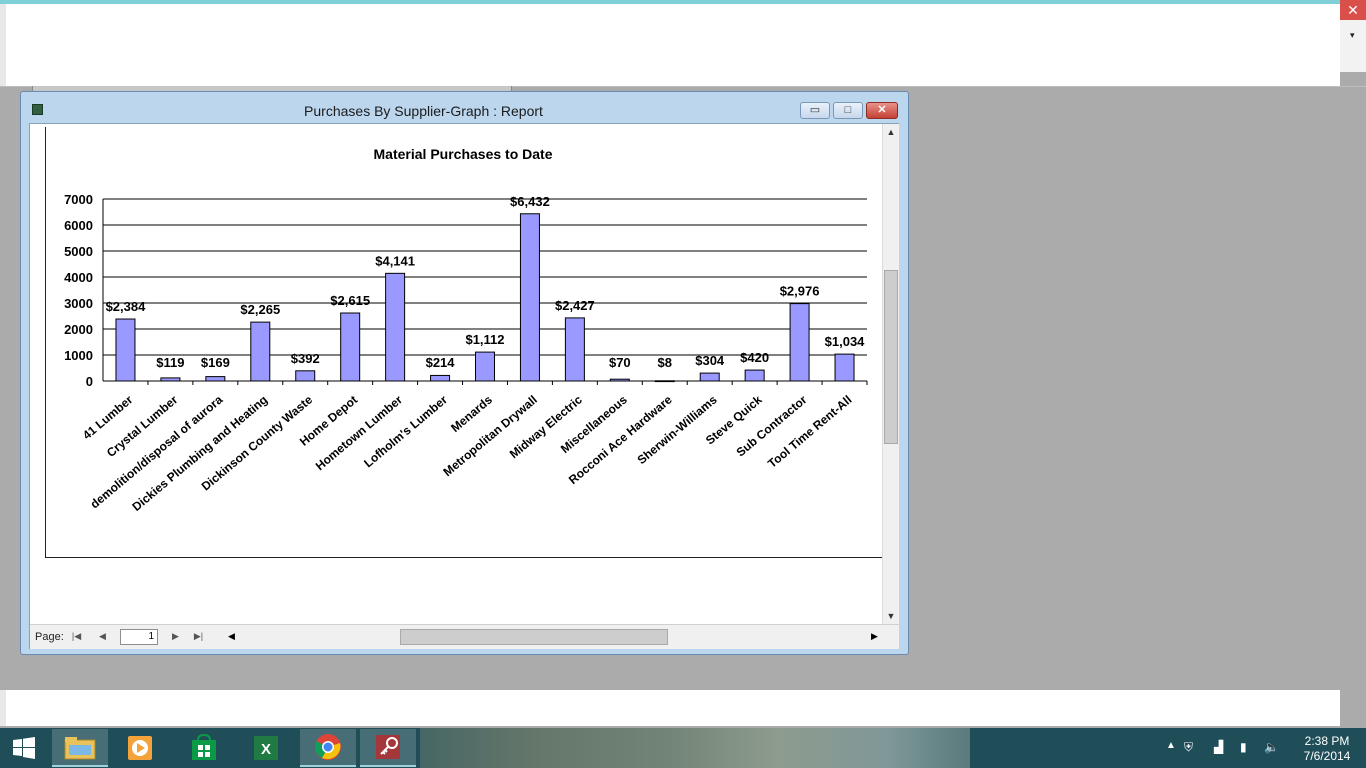 This screenshot has height=768, width=1366. What do you see at coordinates (395, 260) in the screenshot?
I see `data-label: $4,141` at bounding box center [395, 260].